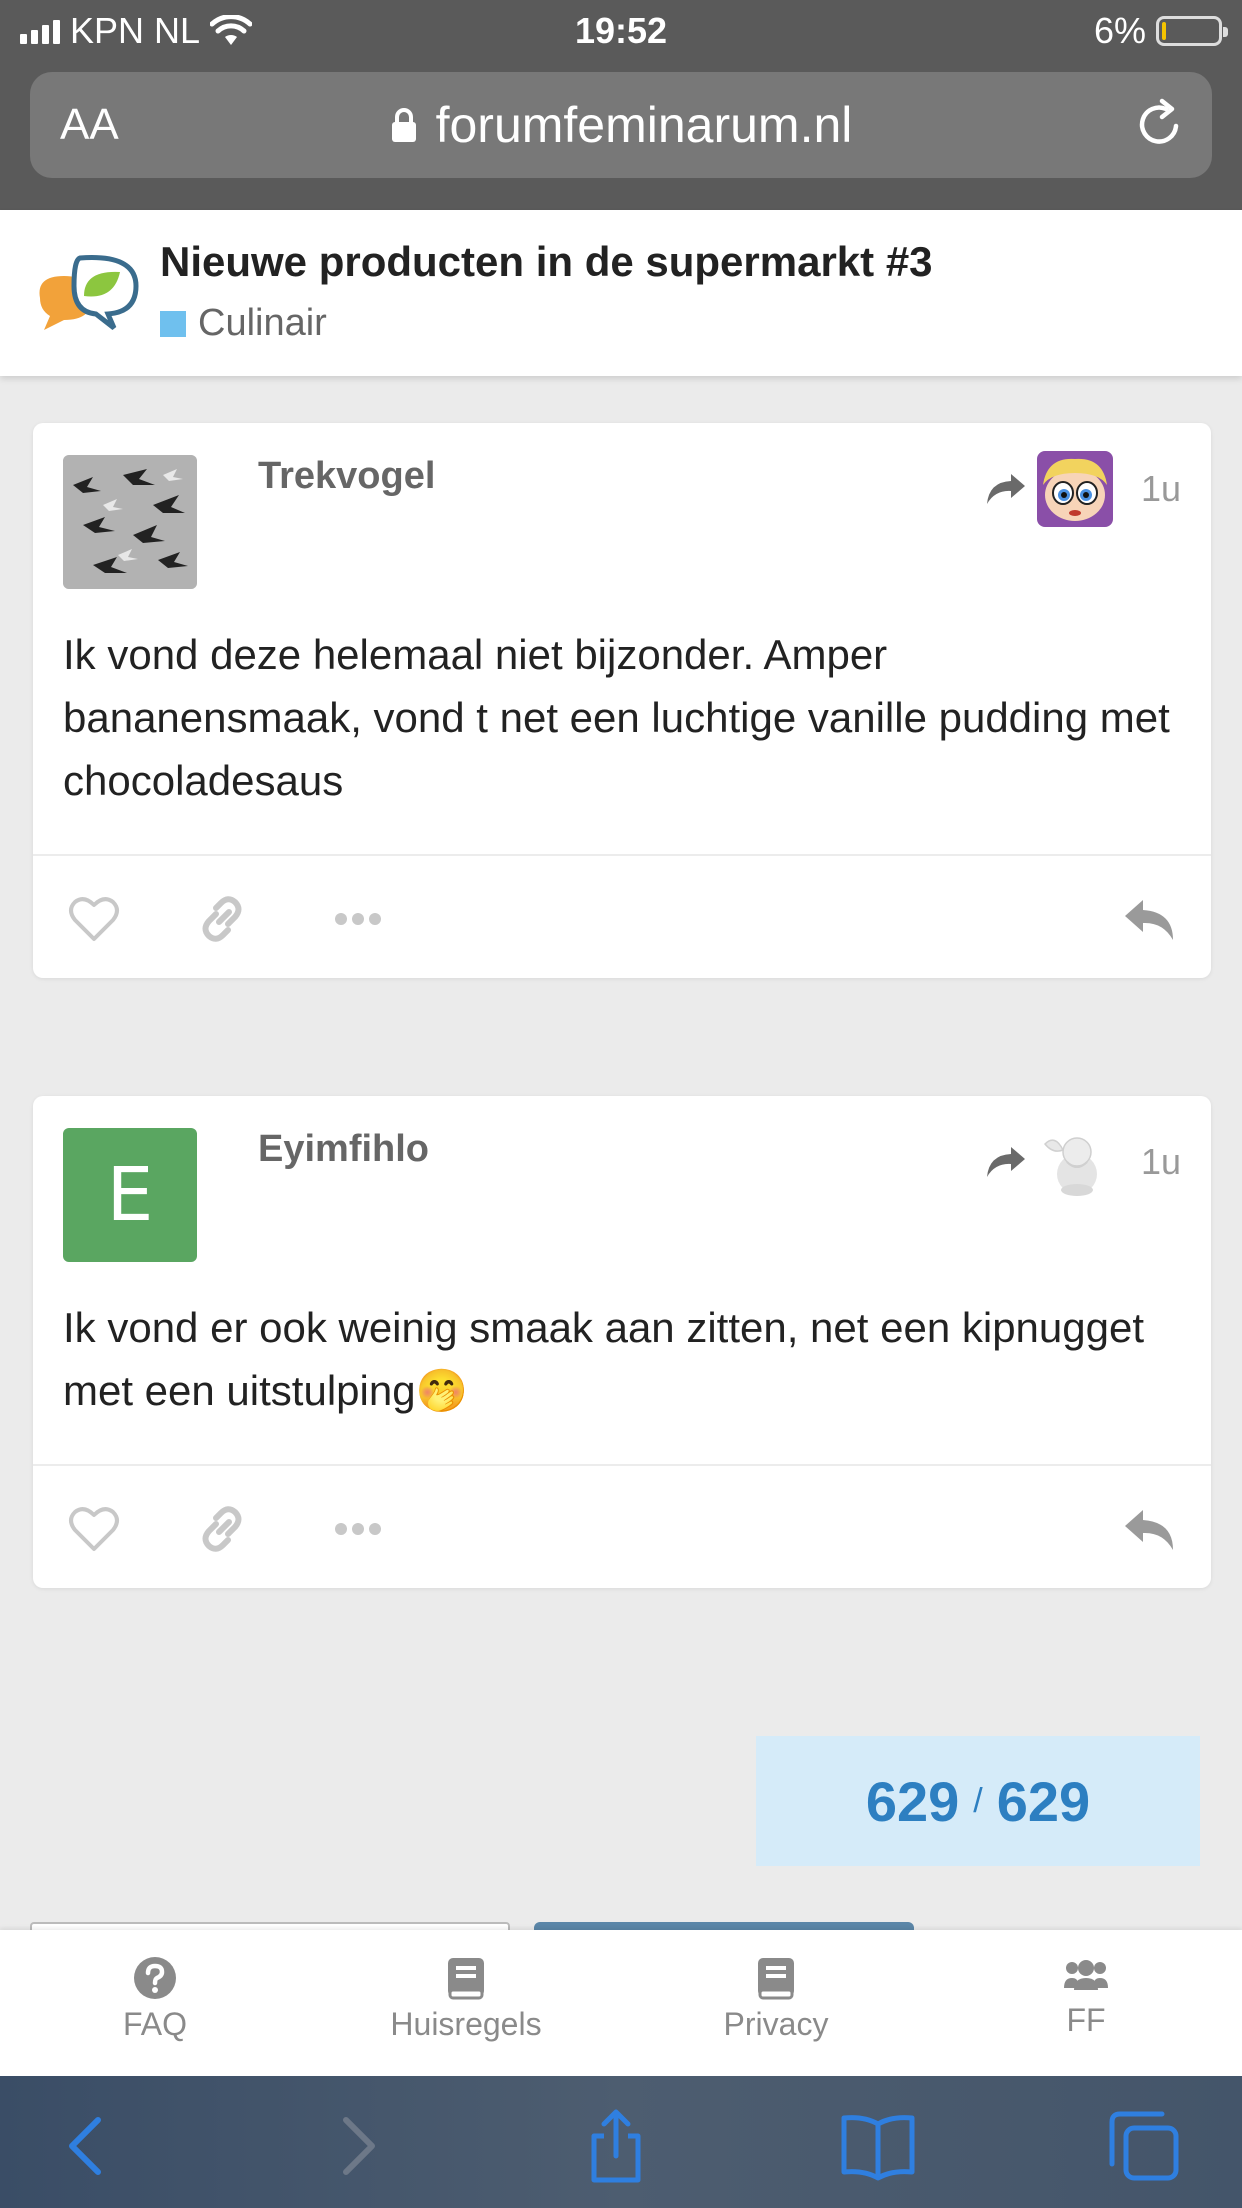  What do you see at coordinates (262, 323) in the screenshot?
I see `category-label: Culinair` at bounding box center [262, 323].